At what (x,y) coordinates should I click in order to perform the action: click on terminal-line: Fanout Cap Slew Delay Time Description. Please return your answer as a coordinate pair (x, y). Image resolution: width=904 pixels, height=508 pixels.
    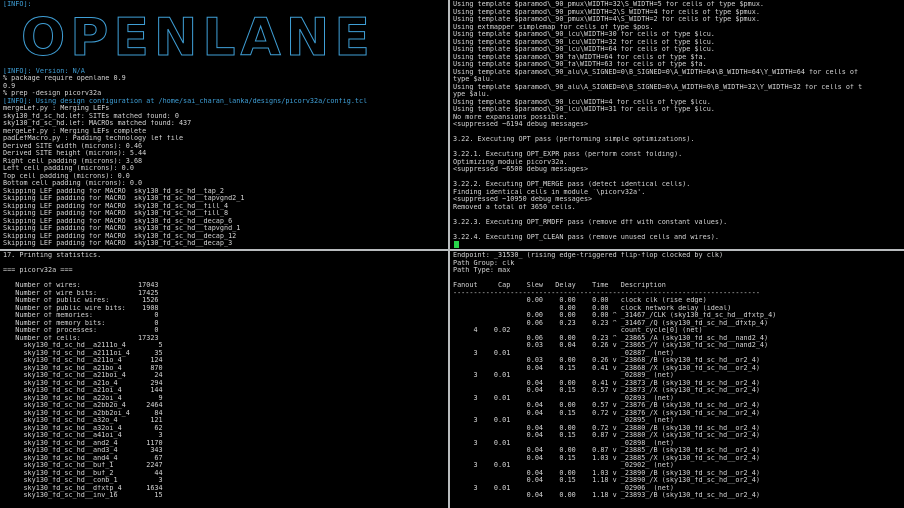
    Looking at the image, I should click on (559, 285).